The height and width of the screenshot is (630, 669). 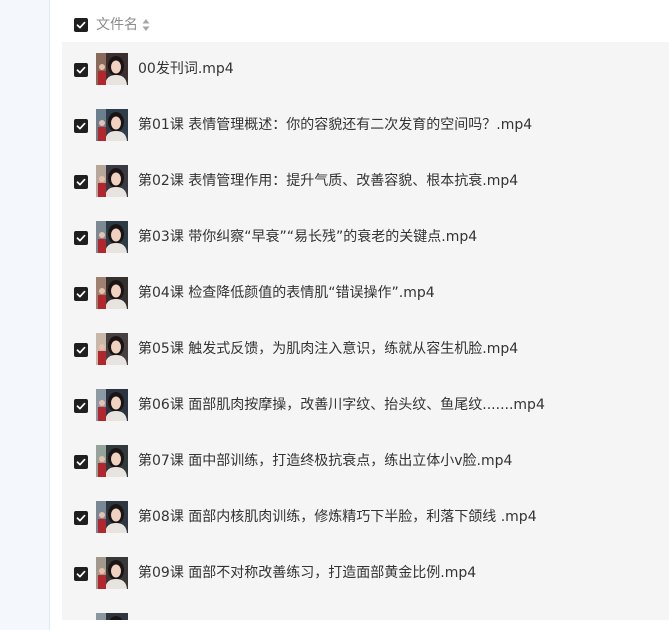 What do you see at coordinates (117, 25) in the screenshot?
I see `filename-column-header: 文件名` at bounding box center [117, 25].